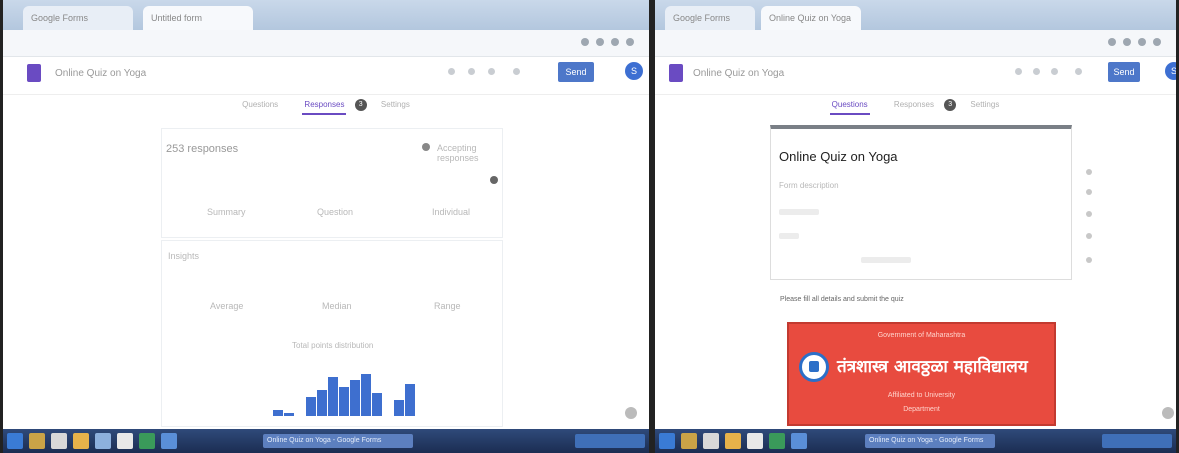 The width and height of the screenshot is (1179, 453). What do you see at coordinates (326, 15) in the screenshot?
I see `tab-bar: Google Forms Untitled form` at bounding box center [326, 15].